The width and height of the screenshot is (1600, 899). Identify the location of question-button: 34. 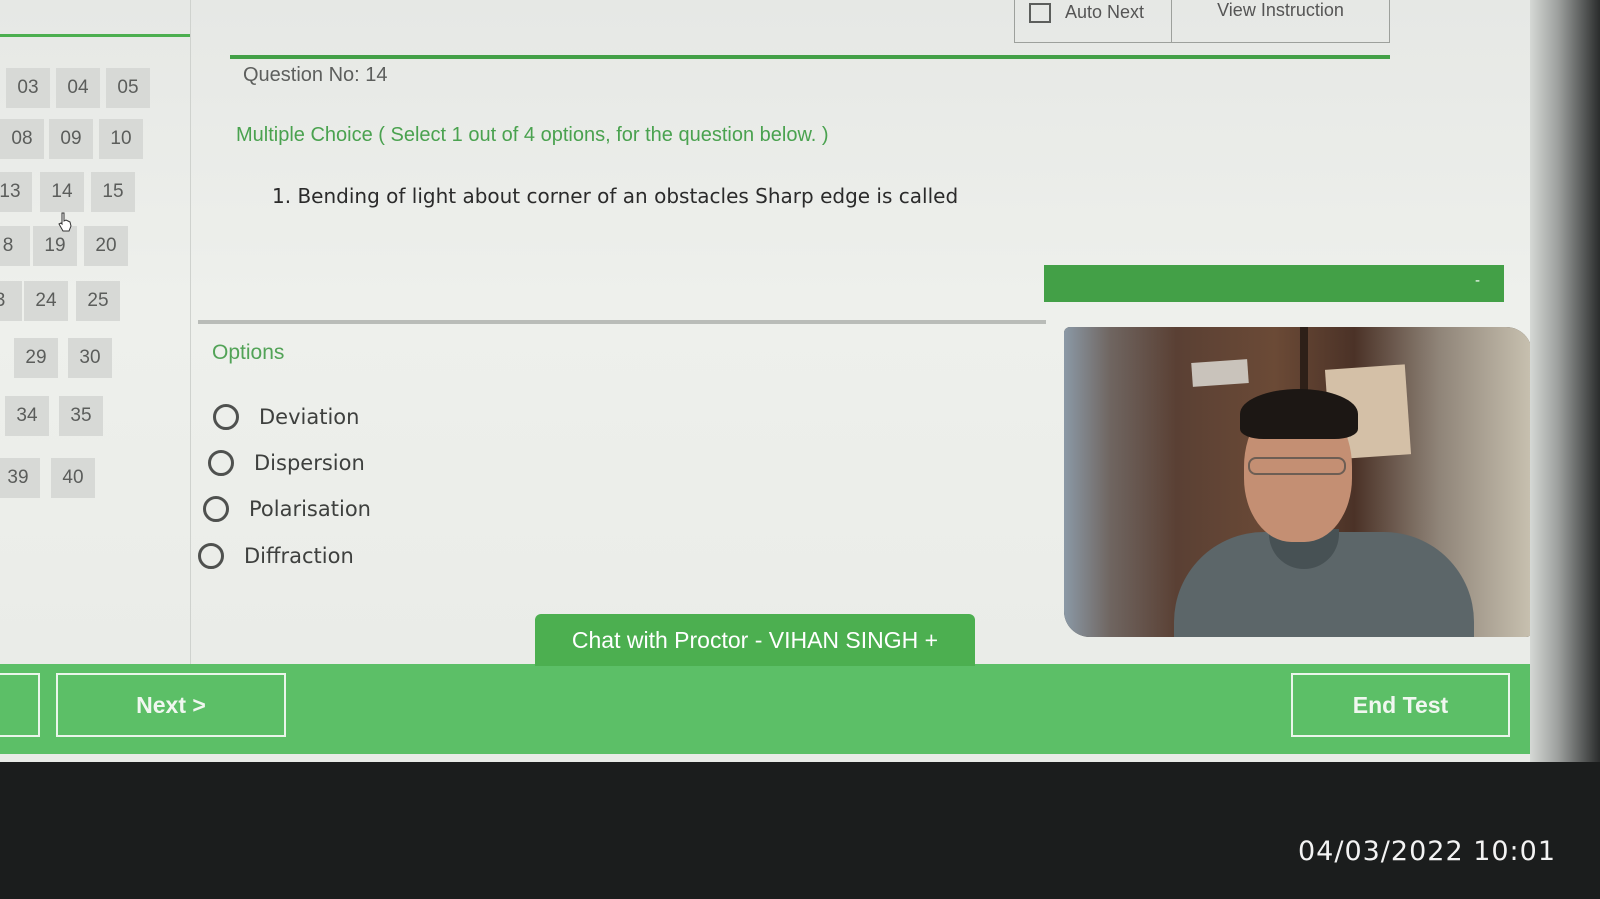
(27, 416).